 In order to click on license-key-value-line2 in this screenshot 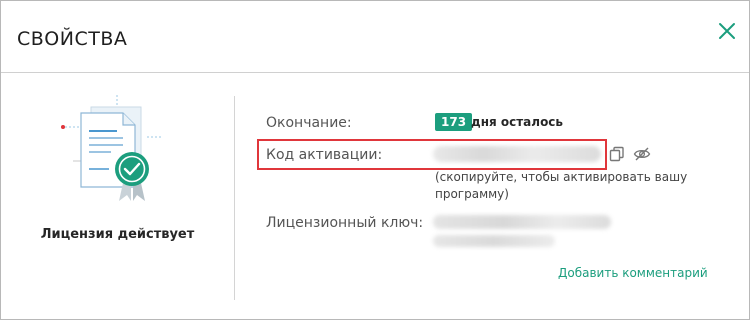, I will do `click(494, 241)`.